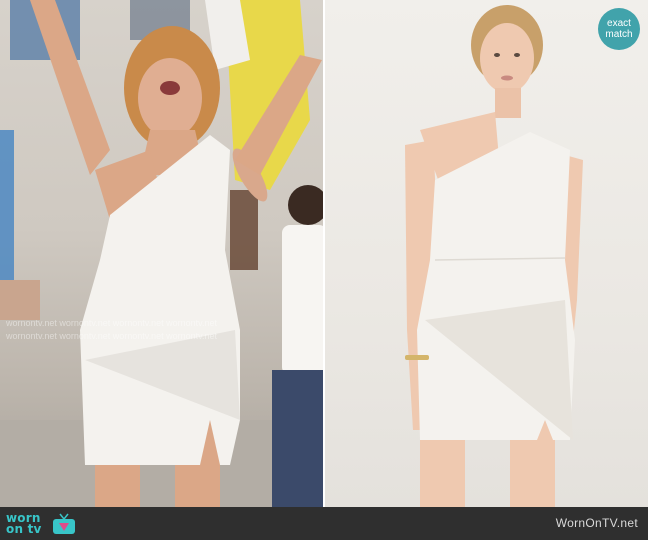 This screenshot has height=540, width=648. I want to click on logo-text: worn on tv, so click(28, 524).